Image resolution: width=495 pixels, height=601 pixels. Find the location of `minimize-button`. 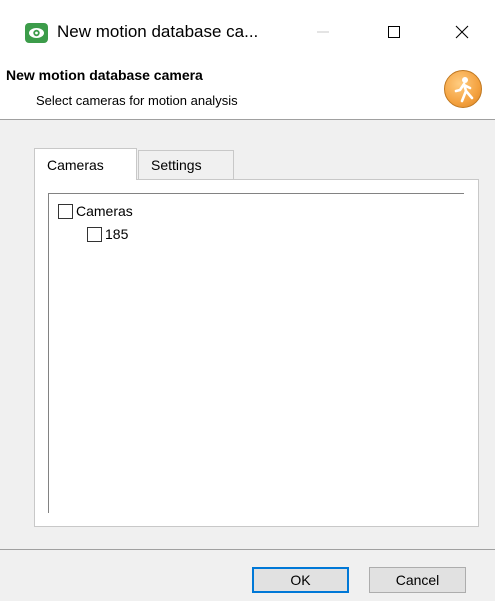

minimize-button is located at coordinates (323, 32).